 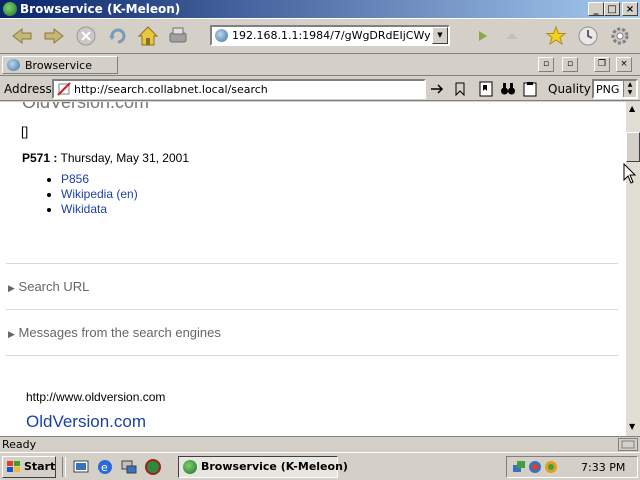 What do you see at coordinates (629, 89) in the screenshot?
I see `quality-spinner: ▲ ▼` at bounding box center [629, 89].